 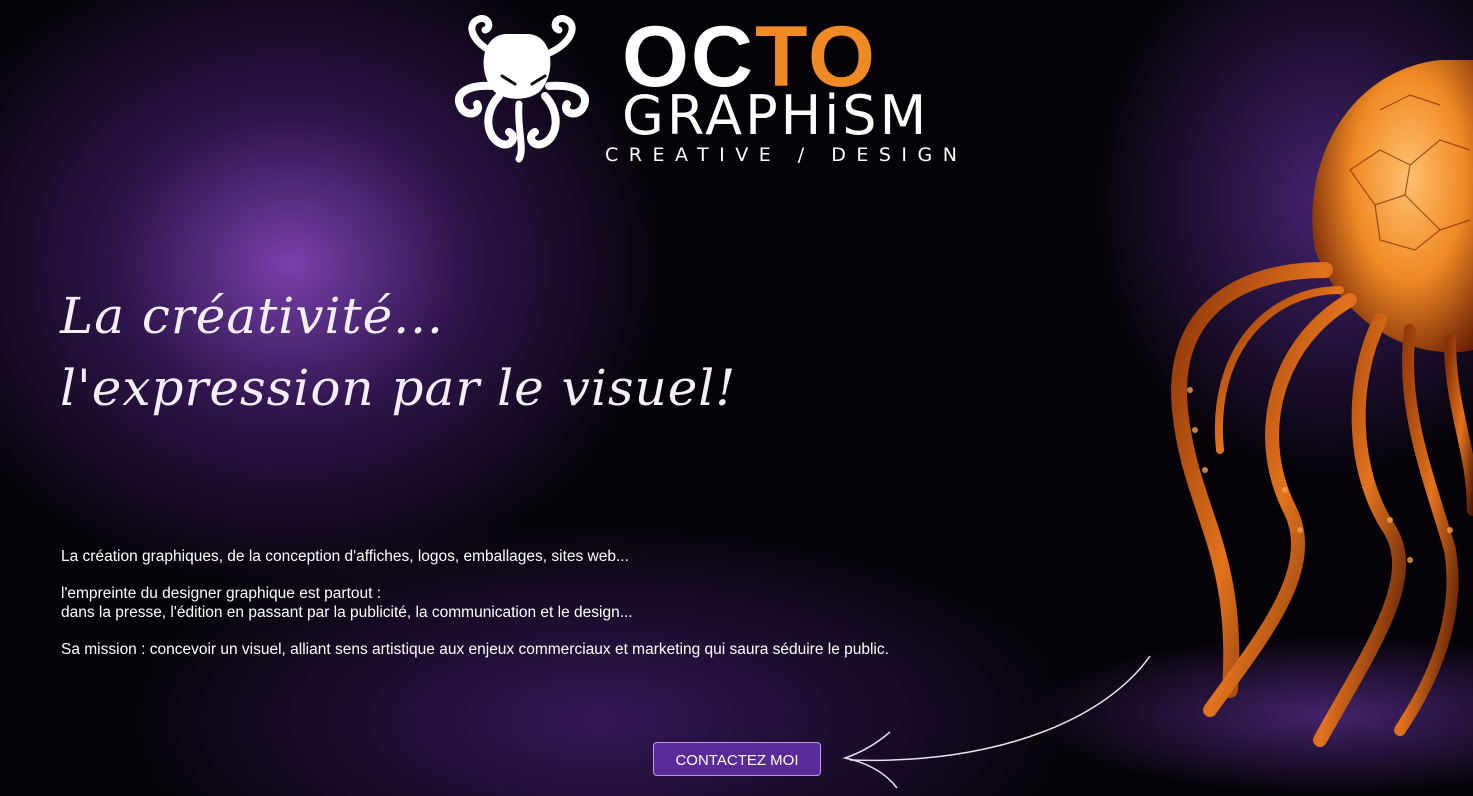 What do you see at coordinates (398, 388) in the screenshot?
I see `headline-line-2: l'expression par le visuel!` at bounding box center [398, 388].